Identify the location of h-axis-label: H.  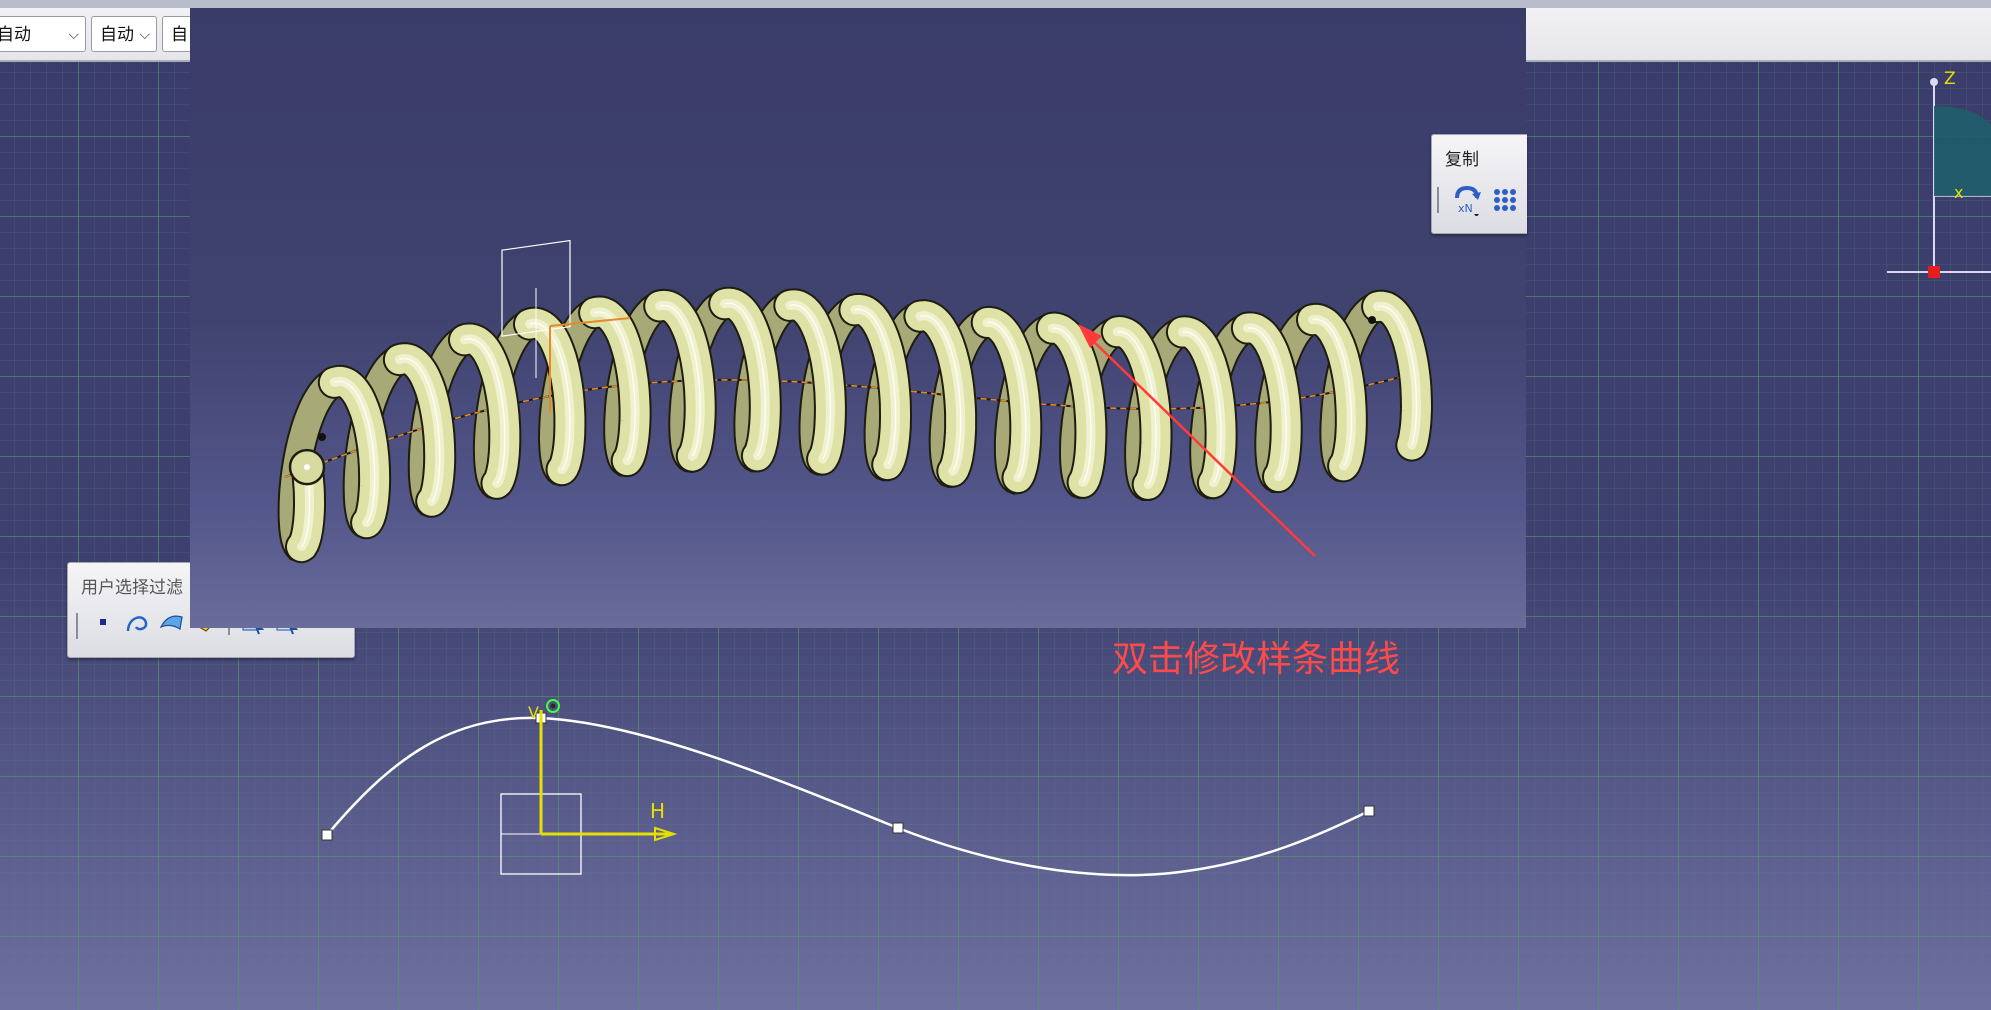
(657, 811).